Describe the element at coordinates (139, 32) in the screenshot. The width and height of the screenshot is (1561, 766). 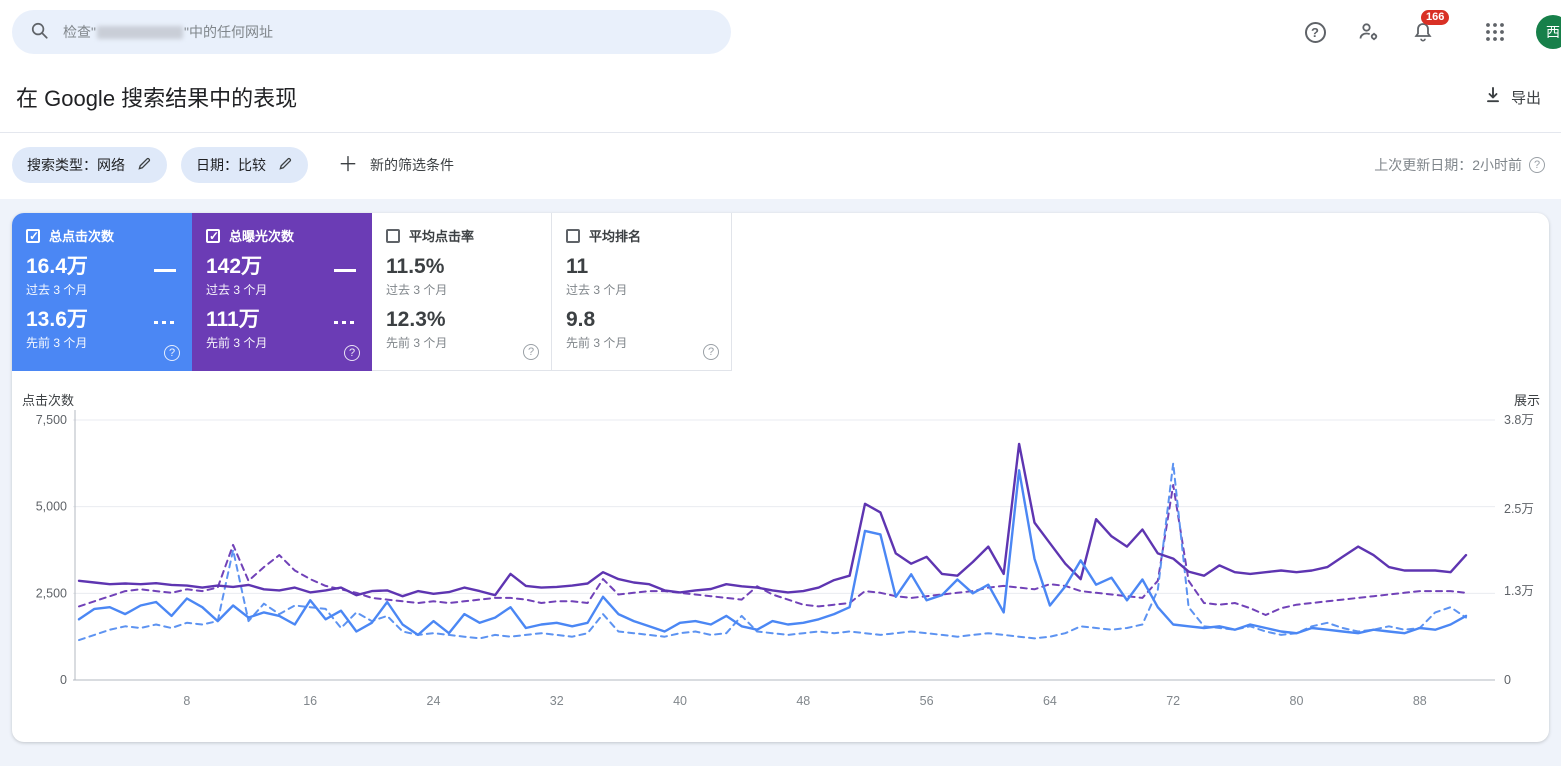
I see `redacted-site-name` at that location.